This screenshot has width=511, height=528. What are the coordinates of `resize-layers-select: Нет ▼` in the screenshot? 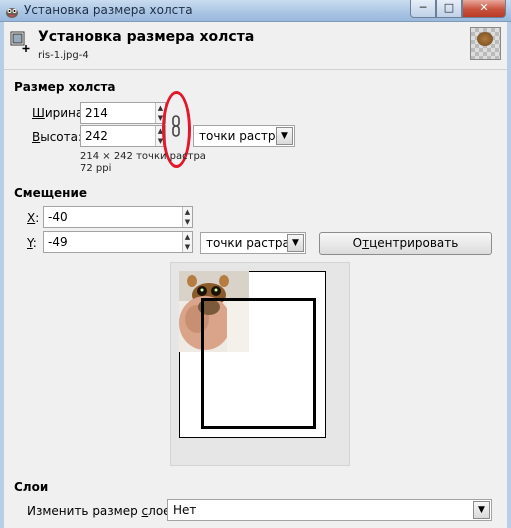 It's located at (329, 510).